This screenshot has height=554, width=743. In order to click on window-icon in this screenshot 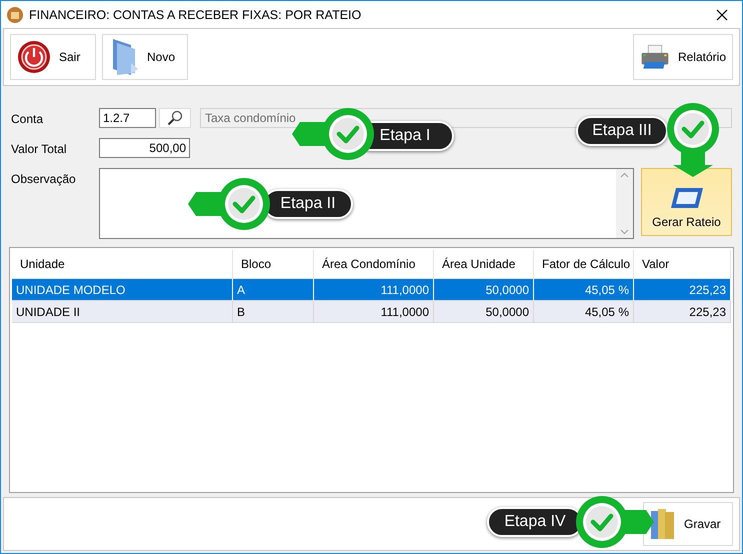, I will do `click(687, 198)`.